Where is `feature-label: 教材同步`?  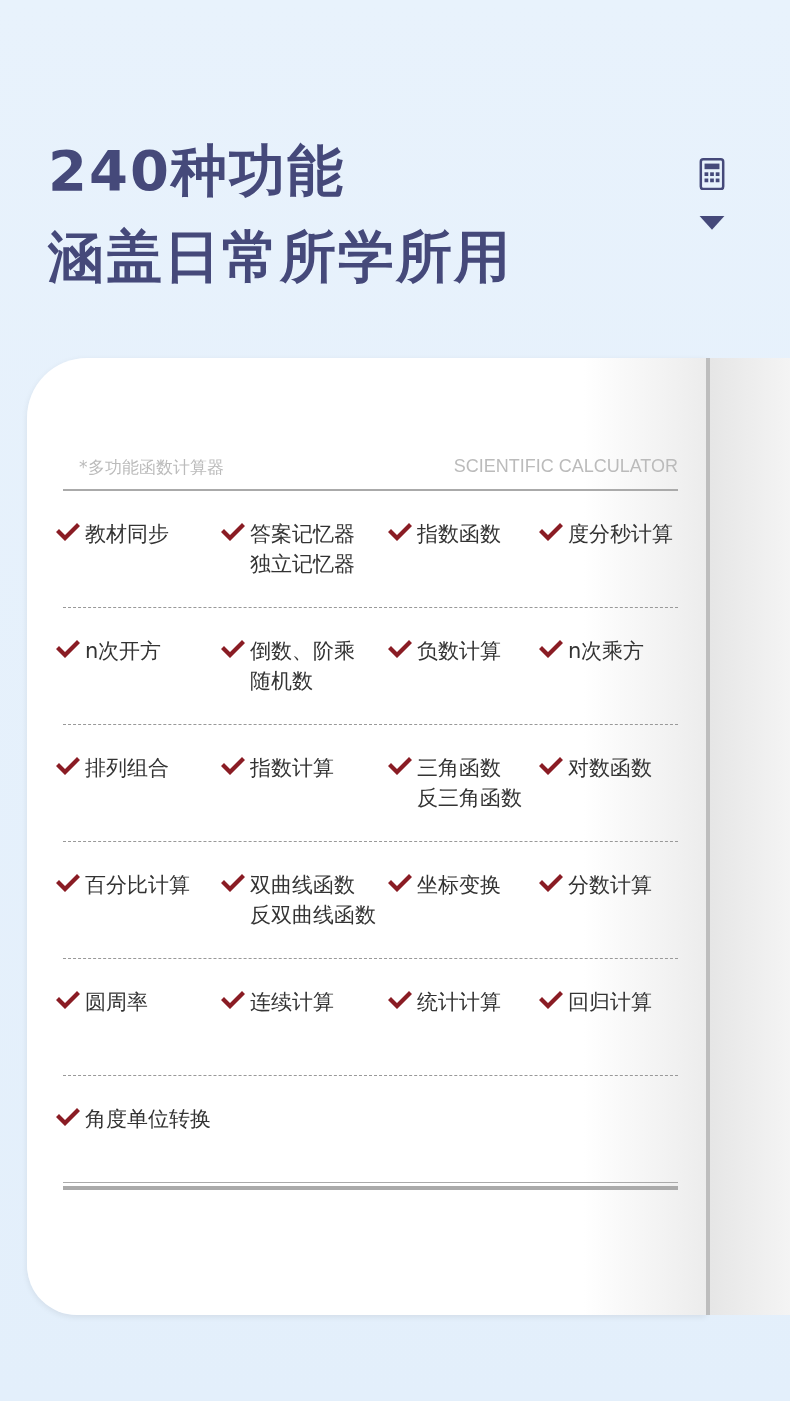 feature-label: 教材同步 is located at coordinates (127, 534).